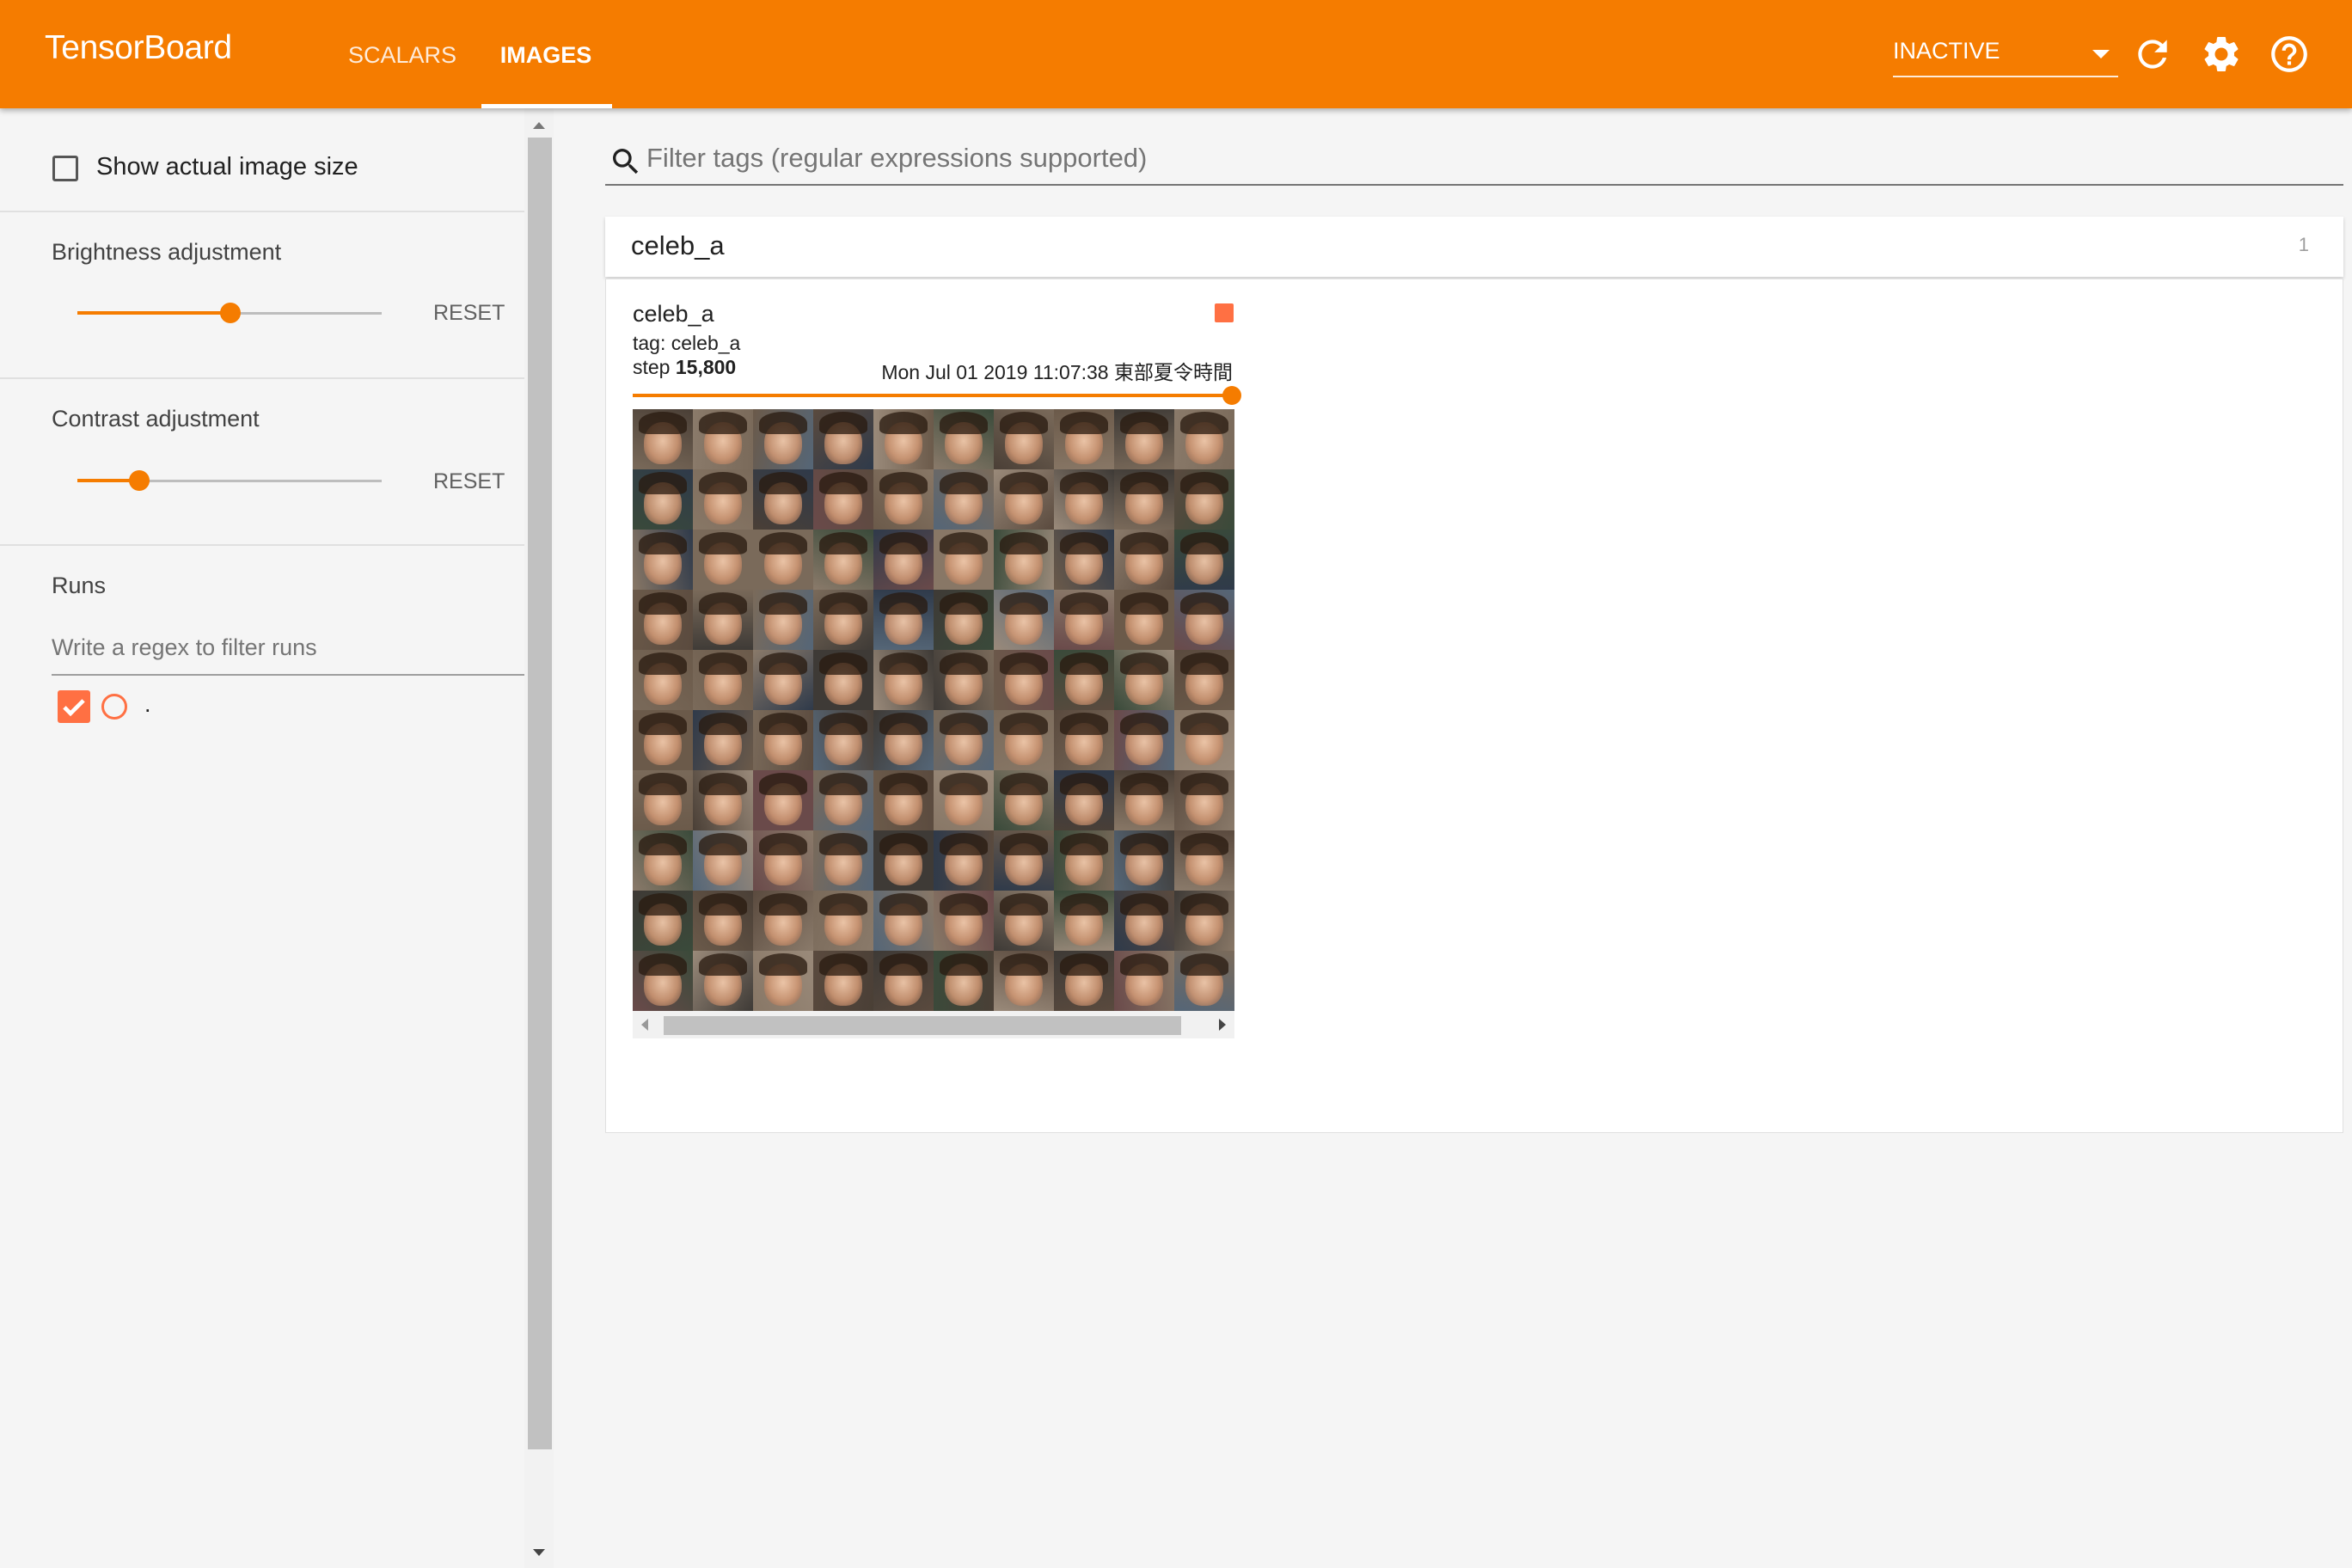 The height and width of the screenshot is (1568, 2352). Describe the element at coordinates (156, 419) in the screenshot. I see `contrast-label: Contrast adjustment` at that location.